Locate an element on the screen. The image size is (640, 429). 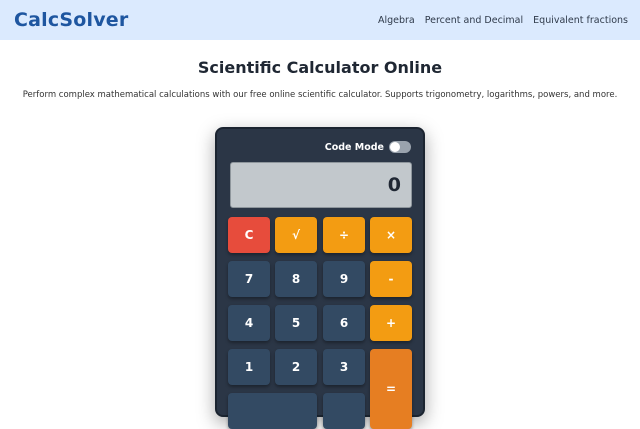
digit-8-button: 8 is located at coordinates (296, 279).